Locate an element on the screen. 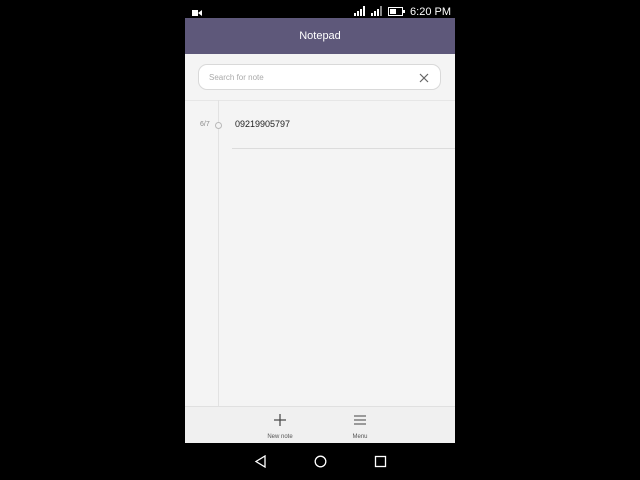 This screenshot has width=640, height=480. bottom-toolbar: New note Menu is located at coordinates (320, 425).